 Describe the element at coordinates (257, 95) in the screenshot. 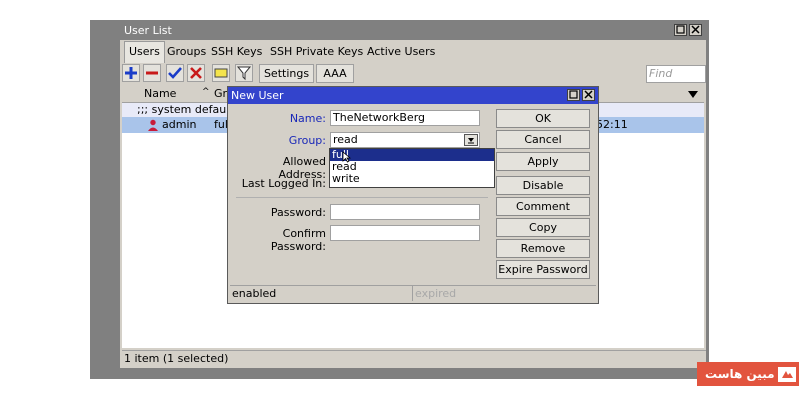

I see `dialog-title: New User` at that location.